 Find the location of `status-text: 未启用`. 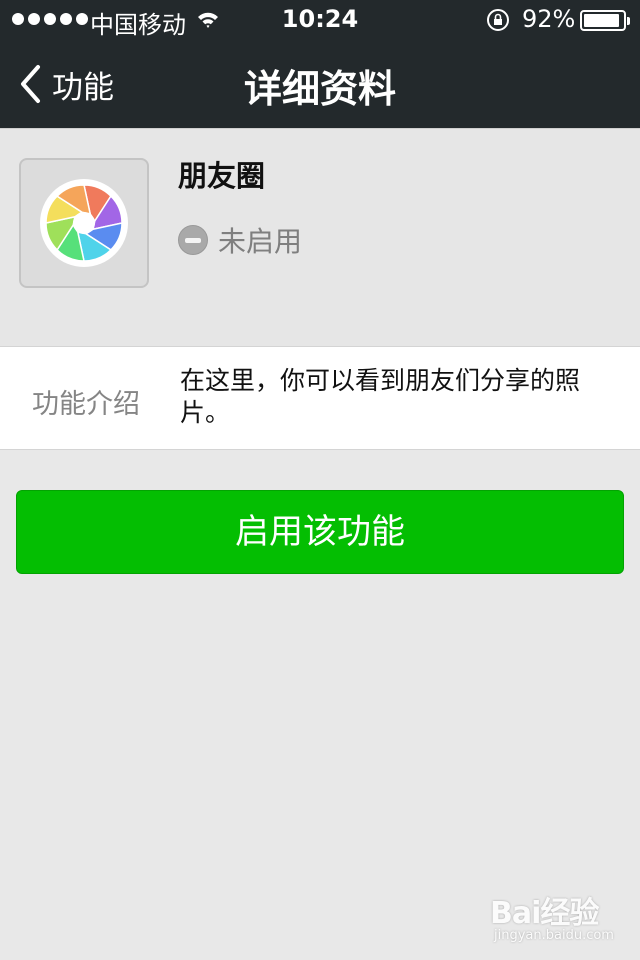

status-text: 未启用 is located at coordinates (260, 241).